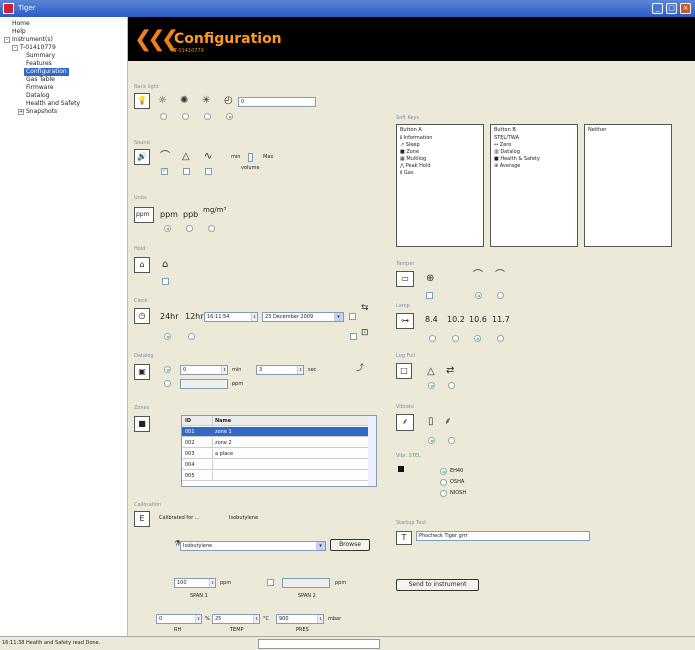 The width and height of the screenshot is (695, 650). What do you see at coordinates (628, 185) in the screenshot?
I see `softkeys-neither-list: Neither` at bounding box center [628, 185].